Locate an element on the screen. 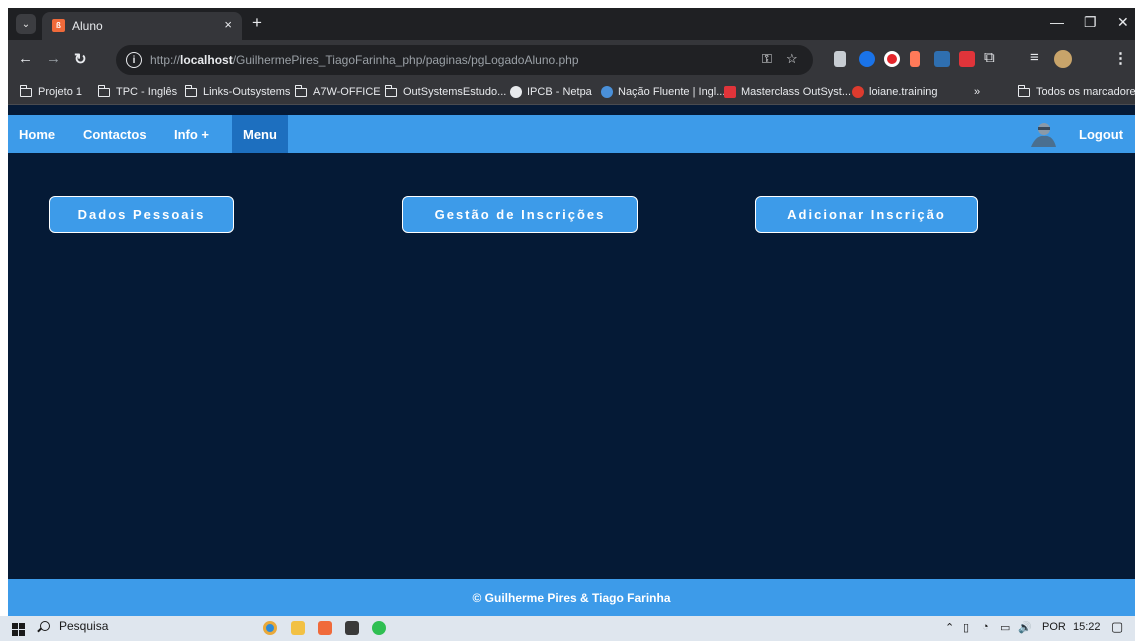  password-key-icon: ⚿ is located at coordinates (767, 59).